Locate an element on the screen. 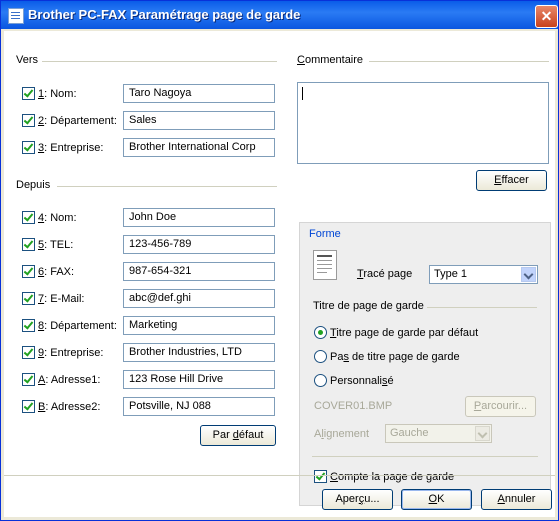 This screenshot has width=559, height=521. radio-pas-de-titre is located at coordinates (320, 356).